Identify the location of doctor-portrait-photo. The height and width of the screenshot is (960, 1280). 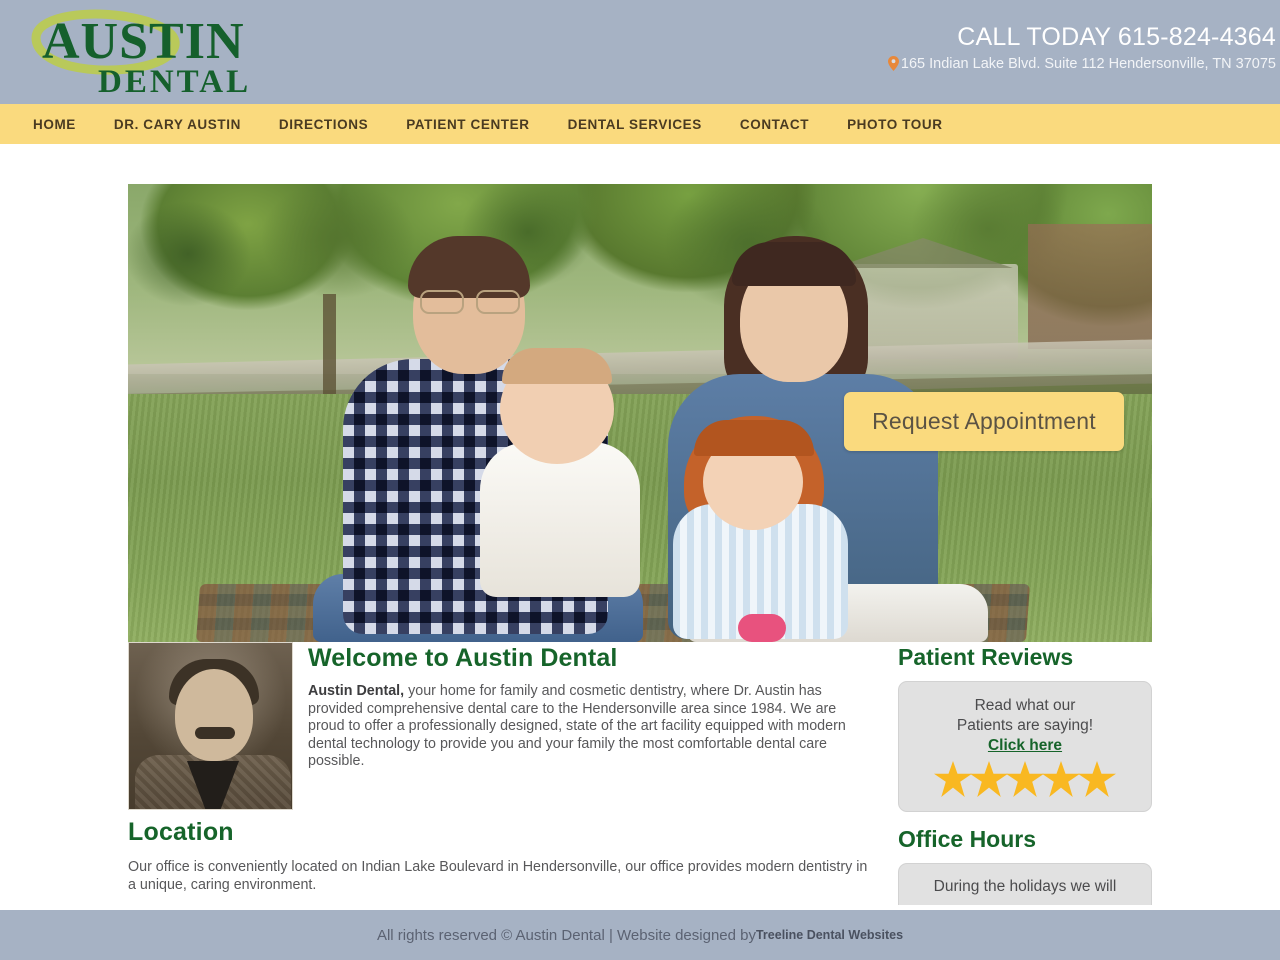
(210, 726).